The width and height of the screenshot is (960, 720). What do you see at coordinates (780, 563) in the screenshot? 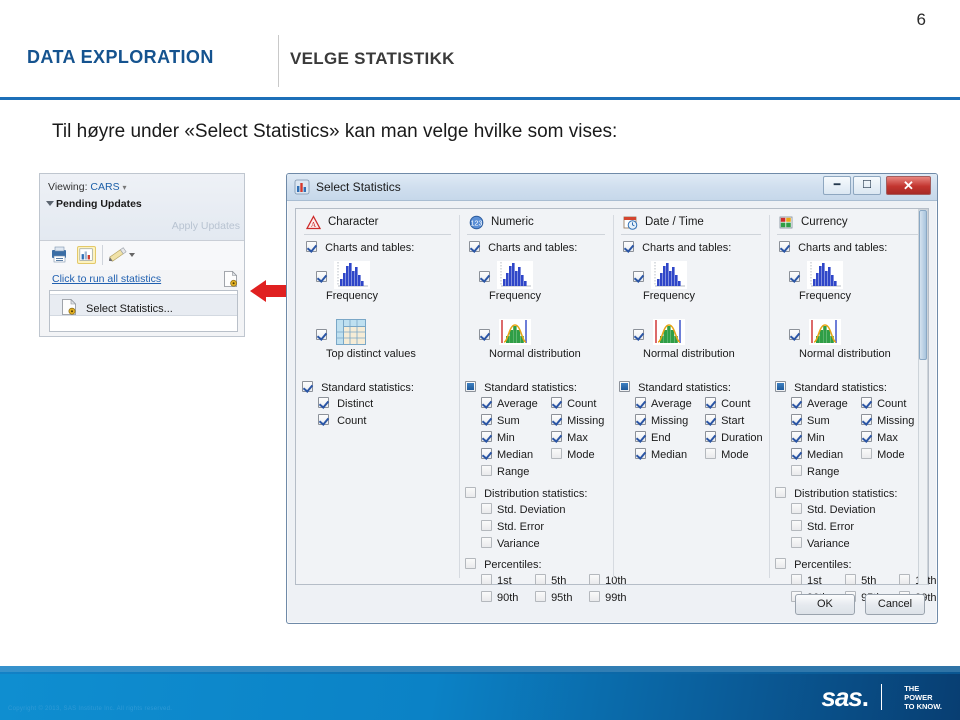
I see `percentiles-checkbox` at bounding box center [780, 563].